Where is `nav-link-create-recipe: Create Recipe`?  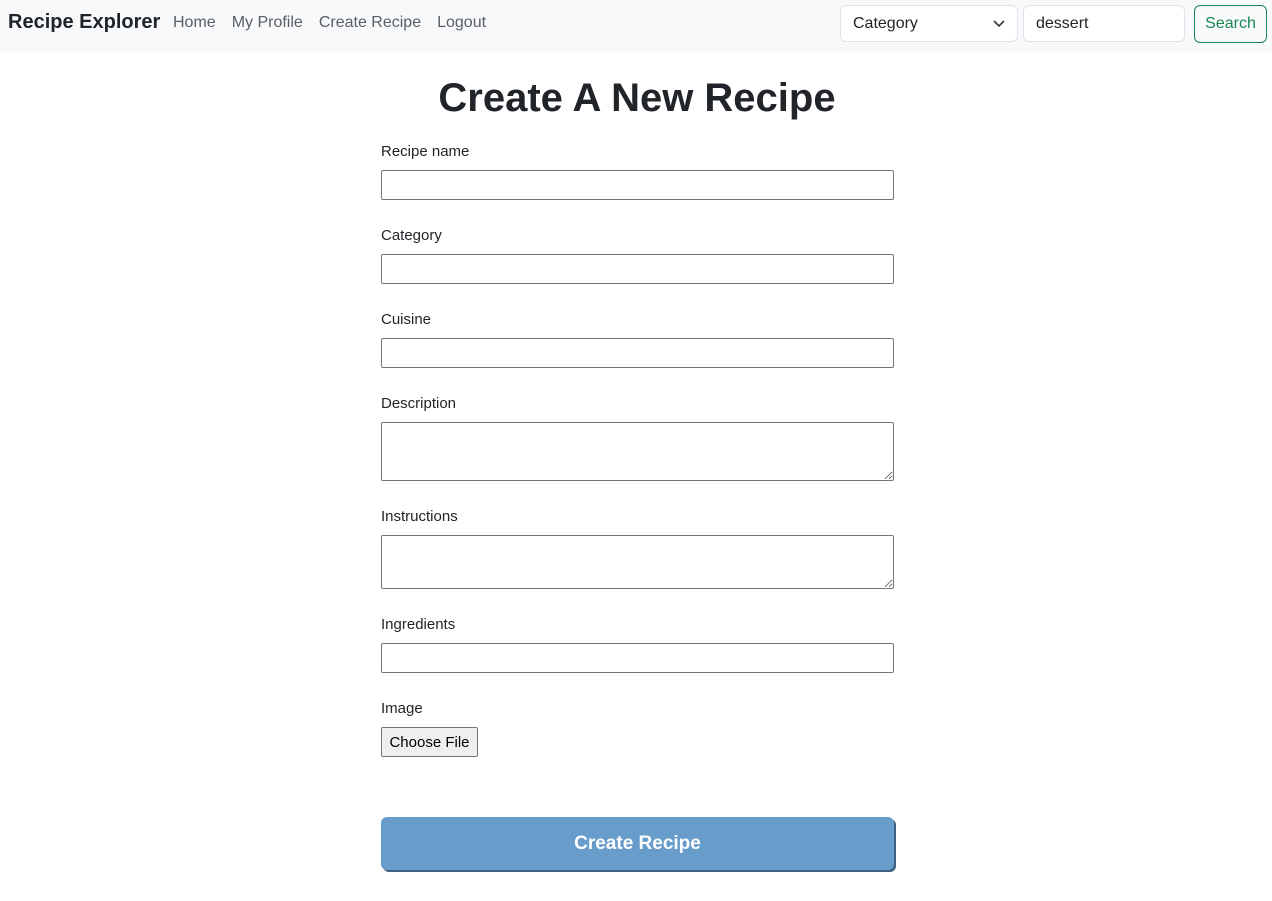
nav-link-create-recipe: Create Recipe is located at coordinates (370, 23).